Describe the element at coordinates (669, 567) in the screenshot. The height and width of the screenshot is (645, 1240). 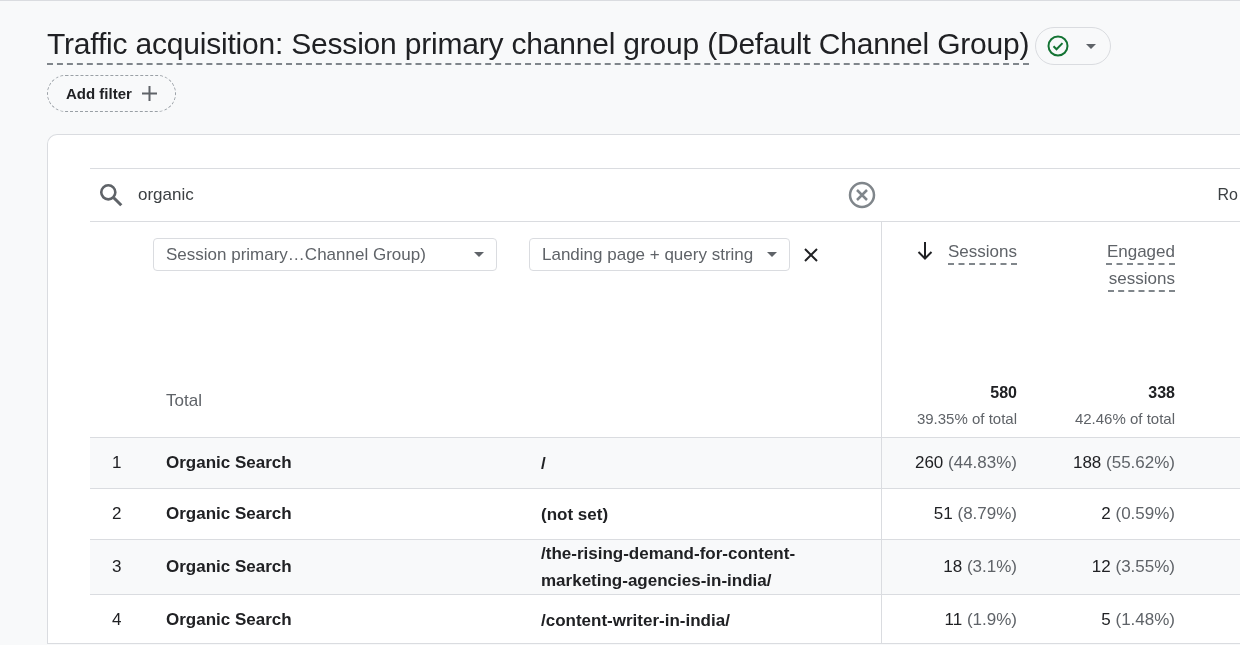
I see `table-cell-text: /the-rising-demand-for-content-marketing-agencies-in-india/` at that location.